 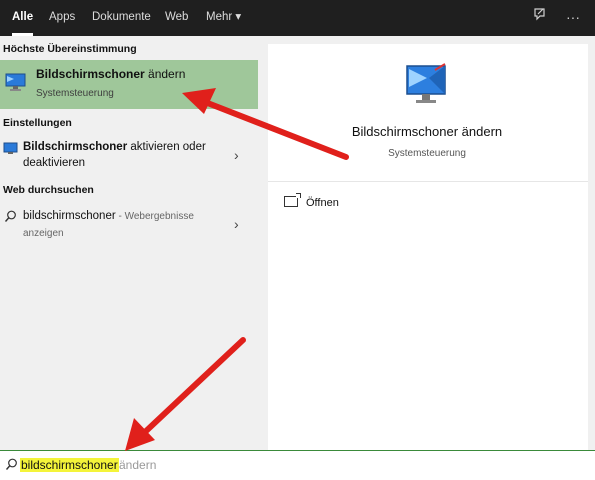 I want to click on arrow-to-search-box, so click(x=185, y=394).